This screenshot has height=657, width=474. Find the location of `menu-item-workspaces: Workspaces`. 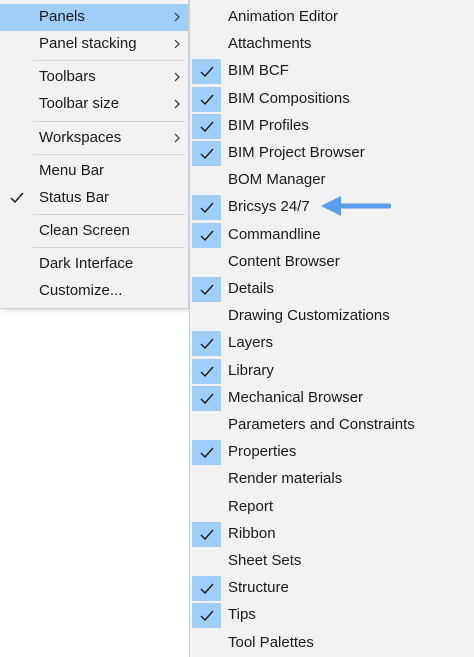

menu-item-workspaces: Workspaces is located at coordinates (94, 138).